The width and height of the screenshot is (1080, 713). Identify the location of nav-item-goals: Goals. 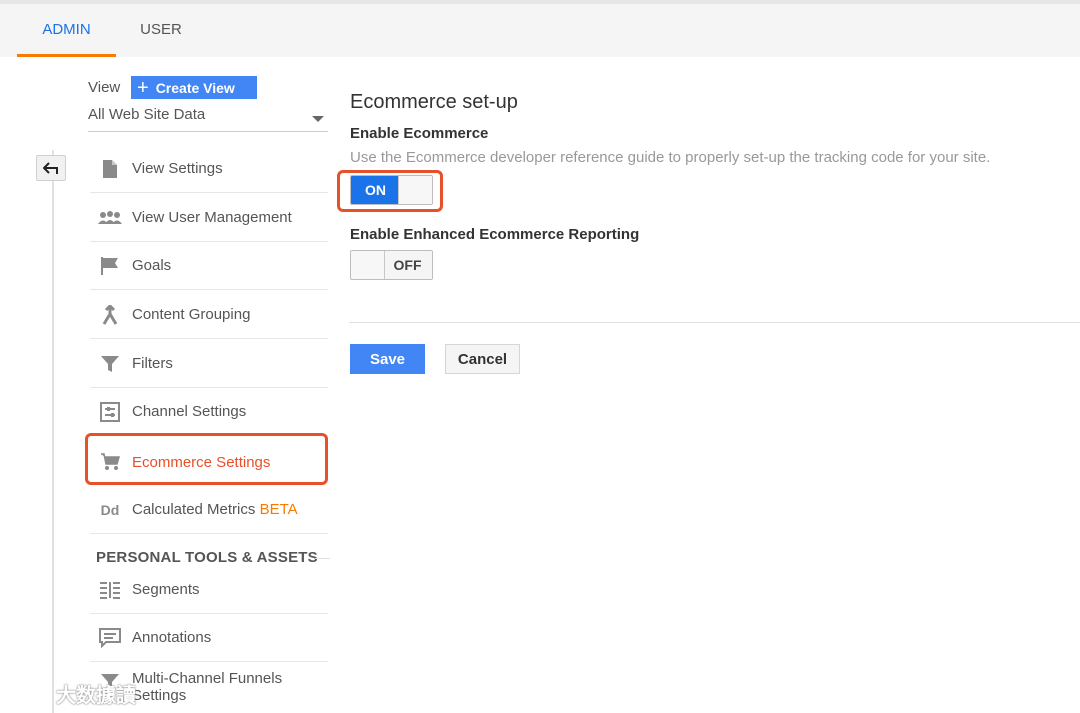
(209, 266).